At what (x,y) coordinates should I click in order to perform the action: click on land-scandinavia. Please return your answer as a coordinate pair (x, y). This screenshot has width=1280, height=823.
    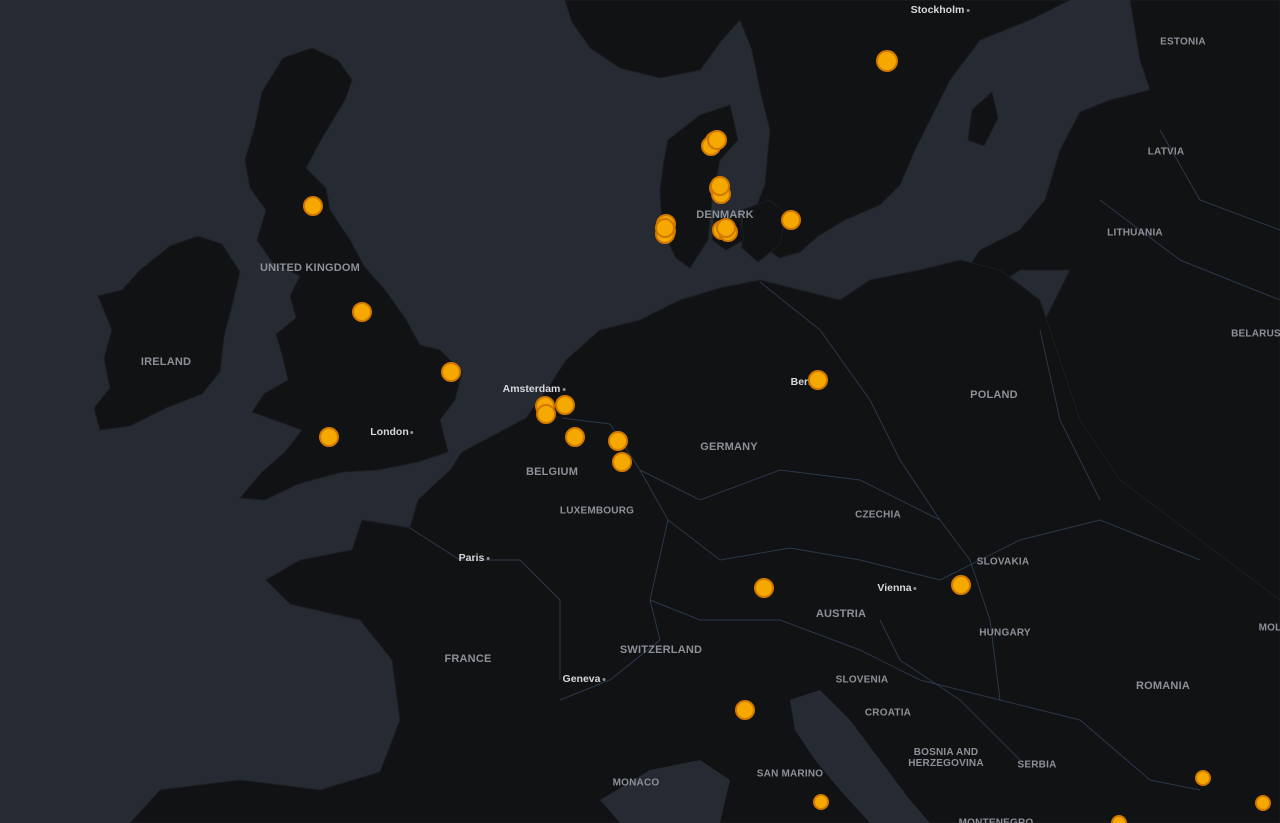
    Looking at the image, I should click on (817, 129).